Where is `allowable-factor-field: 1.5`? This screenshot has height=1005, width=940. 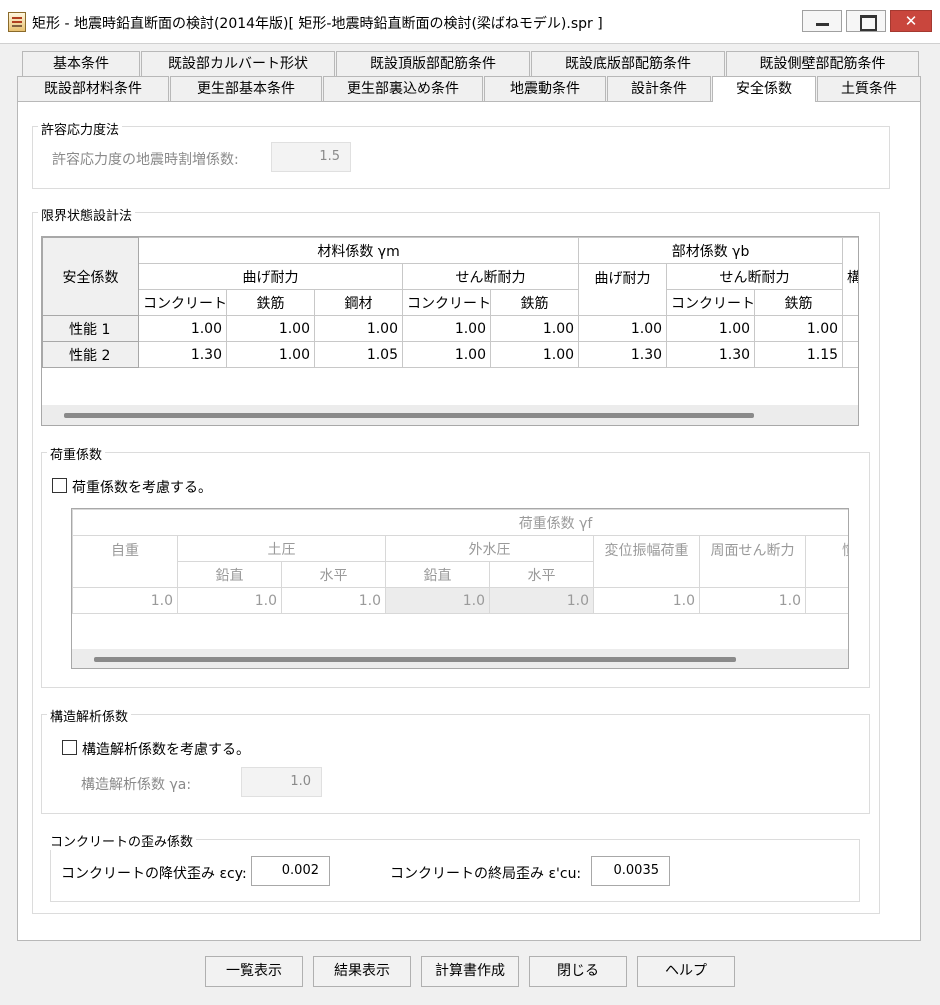
allowable-factor-field: 1.5 is located at coordinates (311, 157).